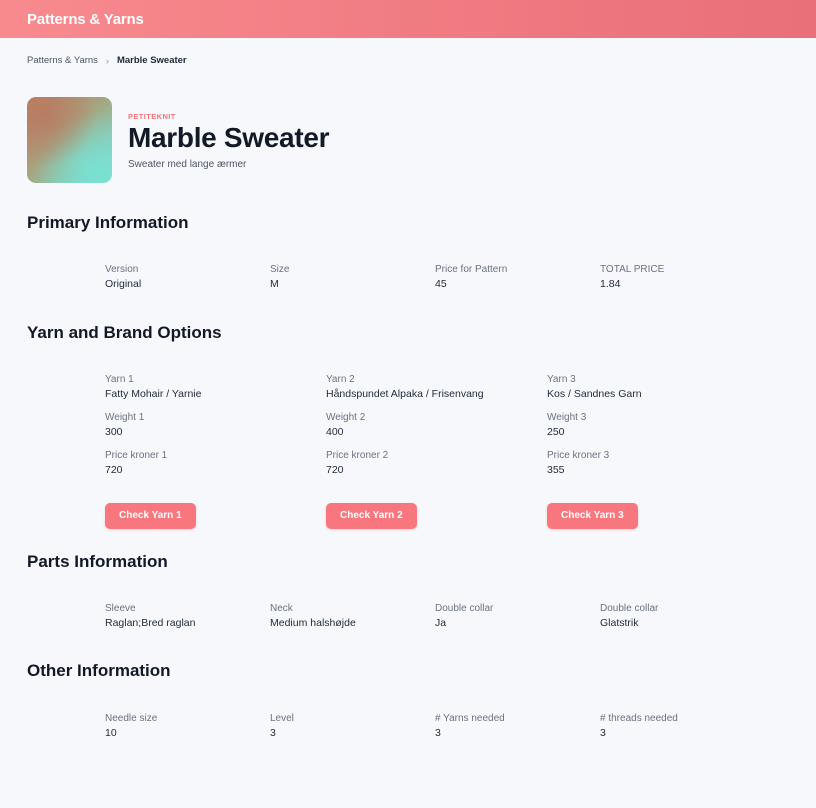 The image size is (816, 808). I want to click on field-level: Level 3, so click(352, 726).